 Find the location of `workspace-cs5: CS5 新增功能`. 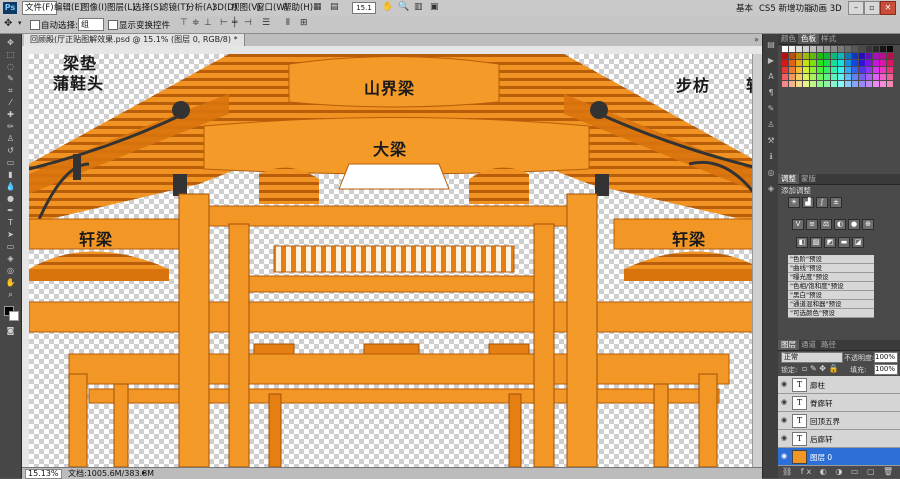

workspace-cs5: CS5 新增功能 is located at coordinates (785, 8).